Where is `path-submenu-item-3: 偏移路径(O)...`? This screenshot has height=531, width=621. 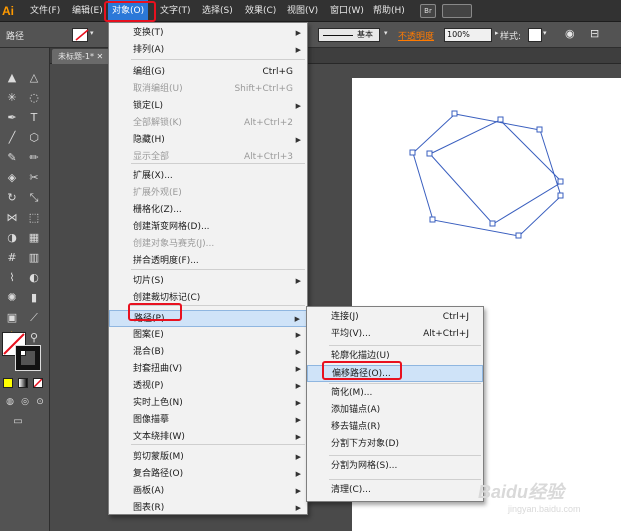 path-submenu-item-3: 偏移路径(O)... is located at coordinates (395, 373).